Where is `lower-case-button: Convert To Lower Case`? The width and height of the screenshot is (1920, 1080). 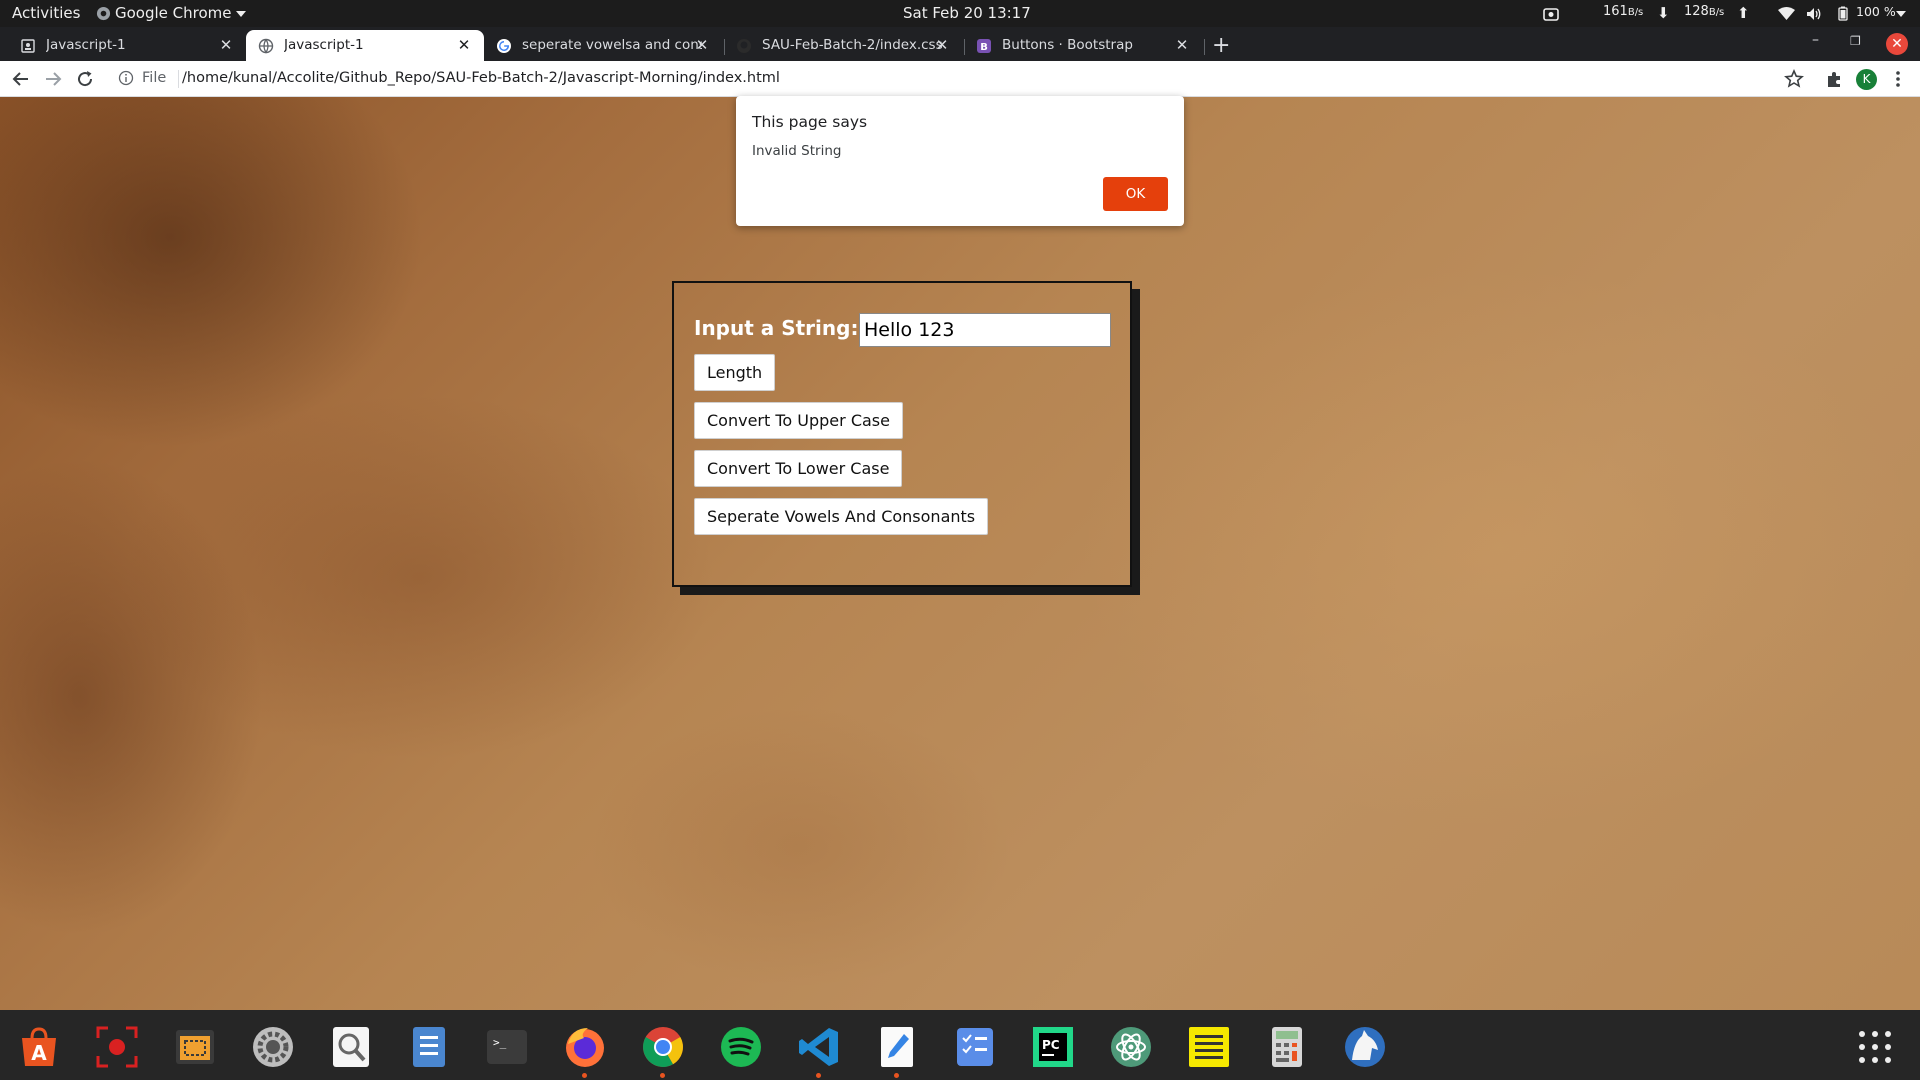
lower-case-button: Convert To Lower Case is located at coordinates (798, 468).